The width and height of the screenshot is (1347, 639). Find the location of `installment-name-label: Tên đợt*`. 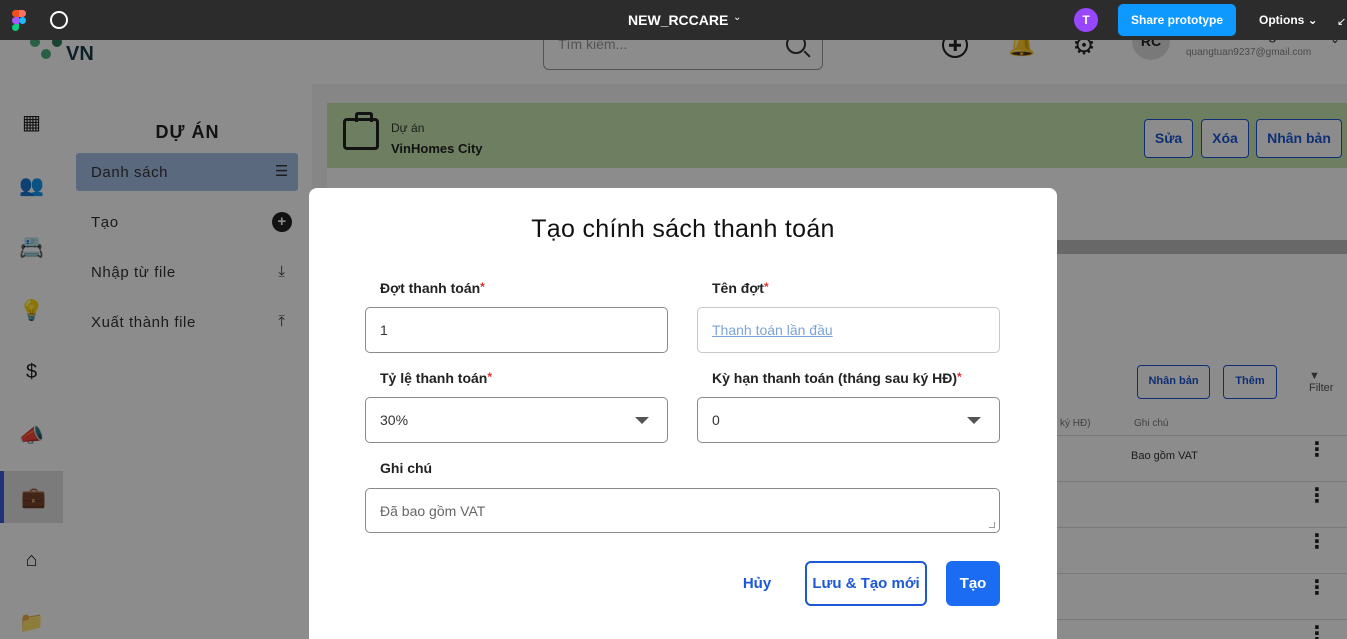

installment-name-label: Tên đợt* is located at coordinates (740, 288).